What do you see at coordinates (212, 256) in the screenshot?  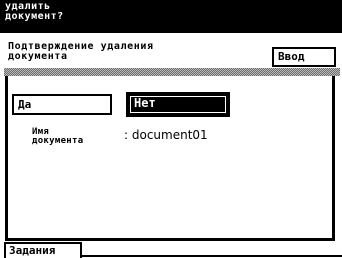 I see `bottom-divider` at bounding box center [212, 256].